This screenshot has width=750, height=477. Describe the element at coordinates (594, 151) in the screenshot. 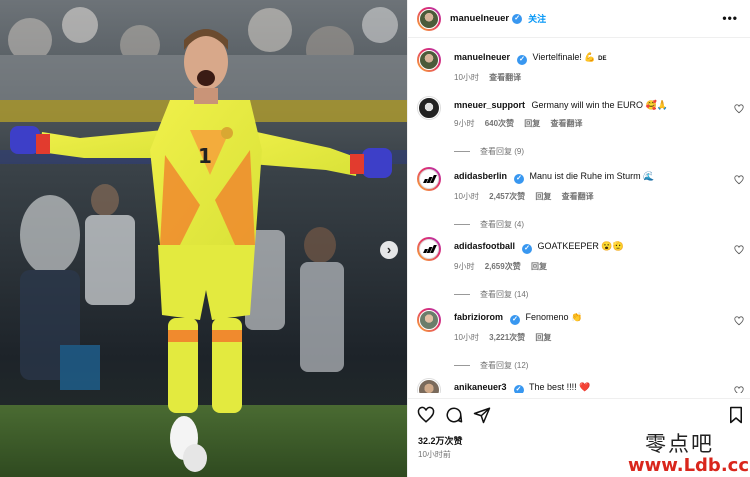

I see `view-replies-button: 查看回复 (9)` at that location.